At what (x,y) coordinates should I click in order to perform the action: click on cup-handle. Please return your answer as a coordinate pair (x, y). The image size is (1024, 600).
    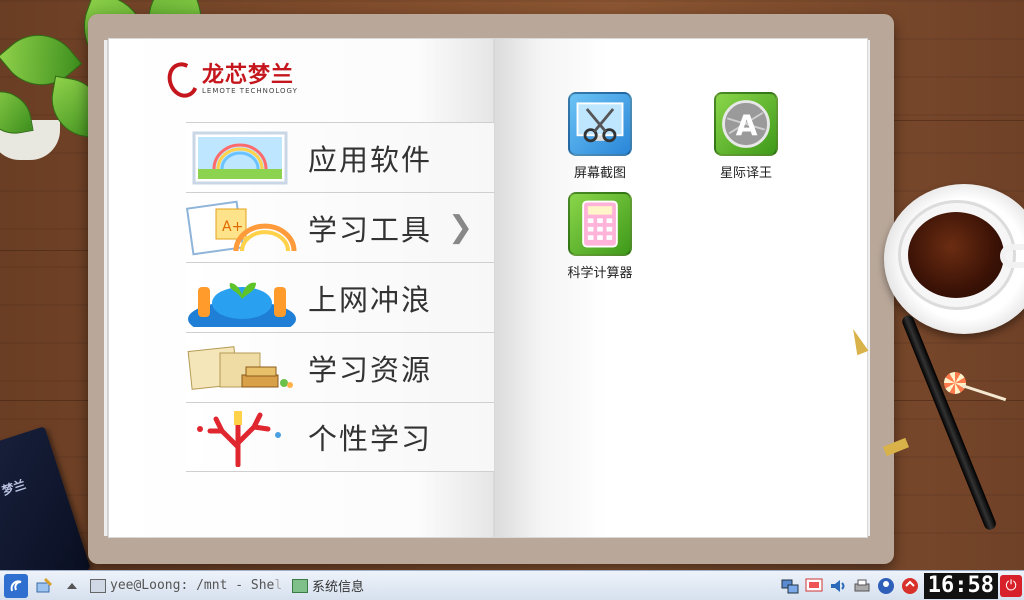
    Looking at the image, I should click on (1012, 256).